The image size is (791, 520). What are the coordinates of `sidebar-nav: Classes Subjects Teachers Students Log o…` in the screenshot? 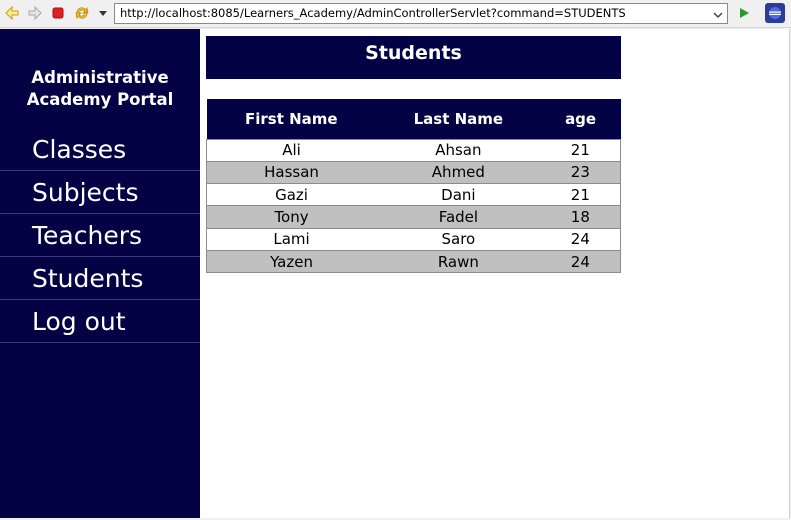 It's located at (100, 235).